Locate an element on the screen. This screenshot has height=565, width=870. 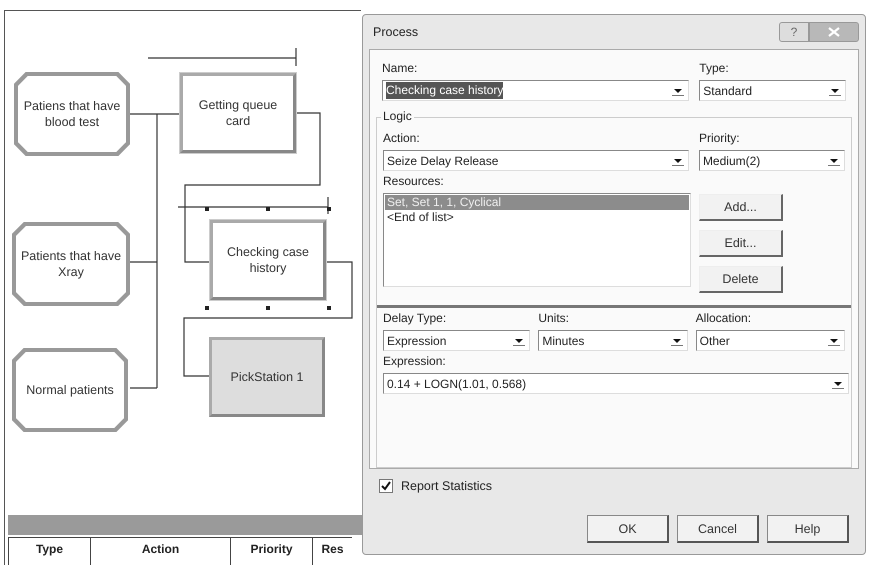
close-button is located at coordinates (834, 32).